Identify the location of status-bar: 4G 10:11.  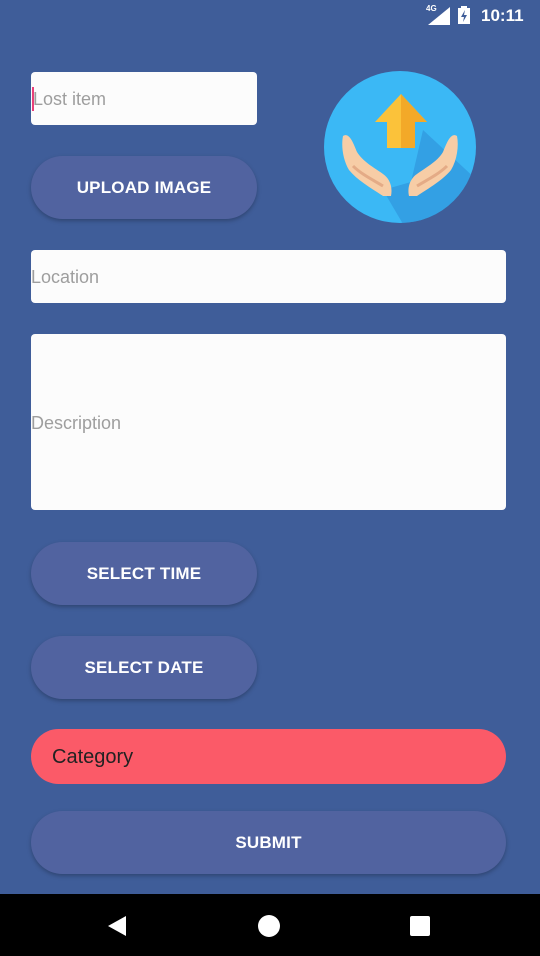
(270, 15).